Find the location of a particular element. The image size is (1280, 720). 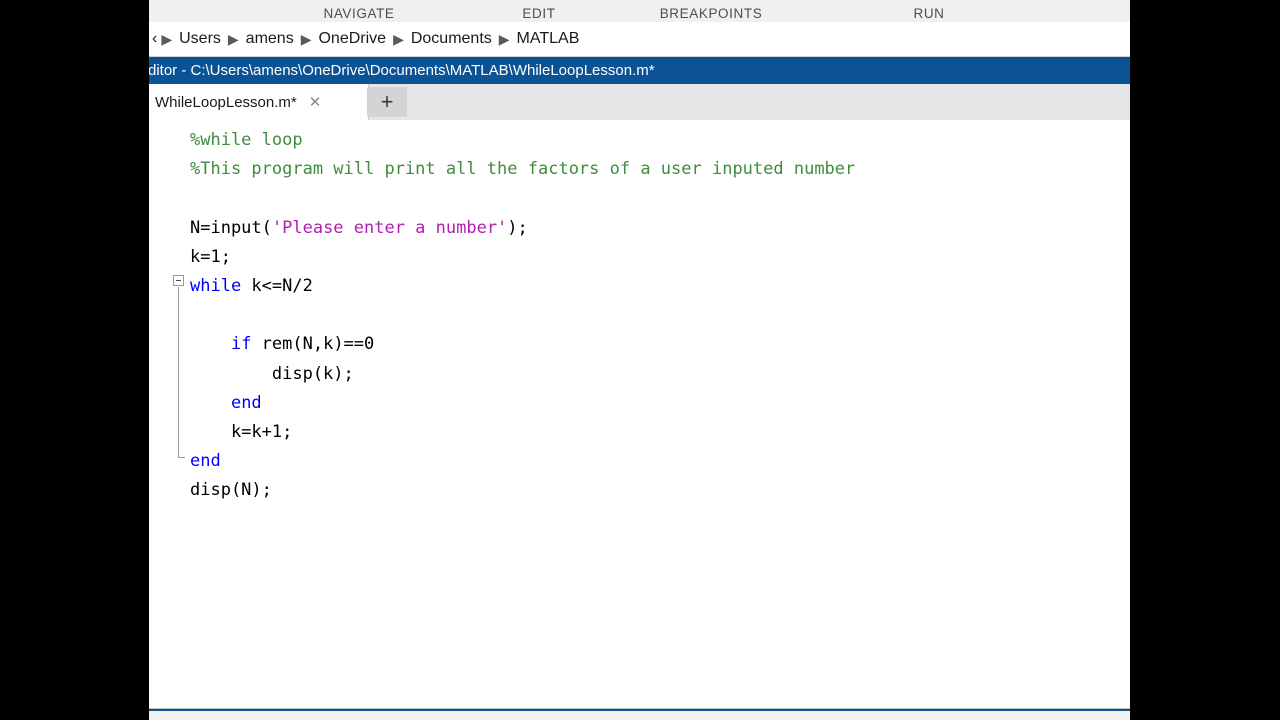

new-tab-button: + is located at coordinates (387, 102).